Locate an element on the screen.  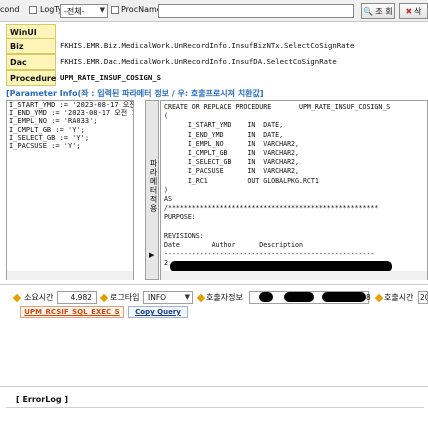
param-line: I_PACSUSE := 'Y'; is located at coordinates (45, 146).